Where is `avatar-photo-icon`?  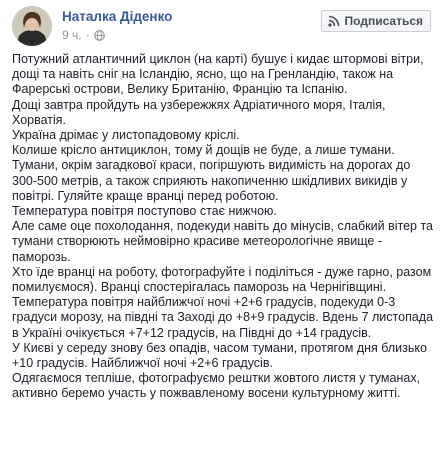 avatar-photo-icon is located at coordinates (32, 26).